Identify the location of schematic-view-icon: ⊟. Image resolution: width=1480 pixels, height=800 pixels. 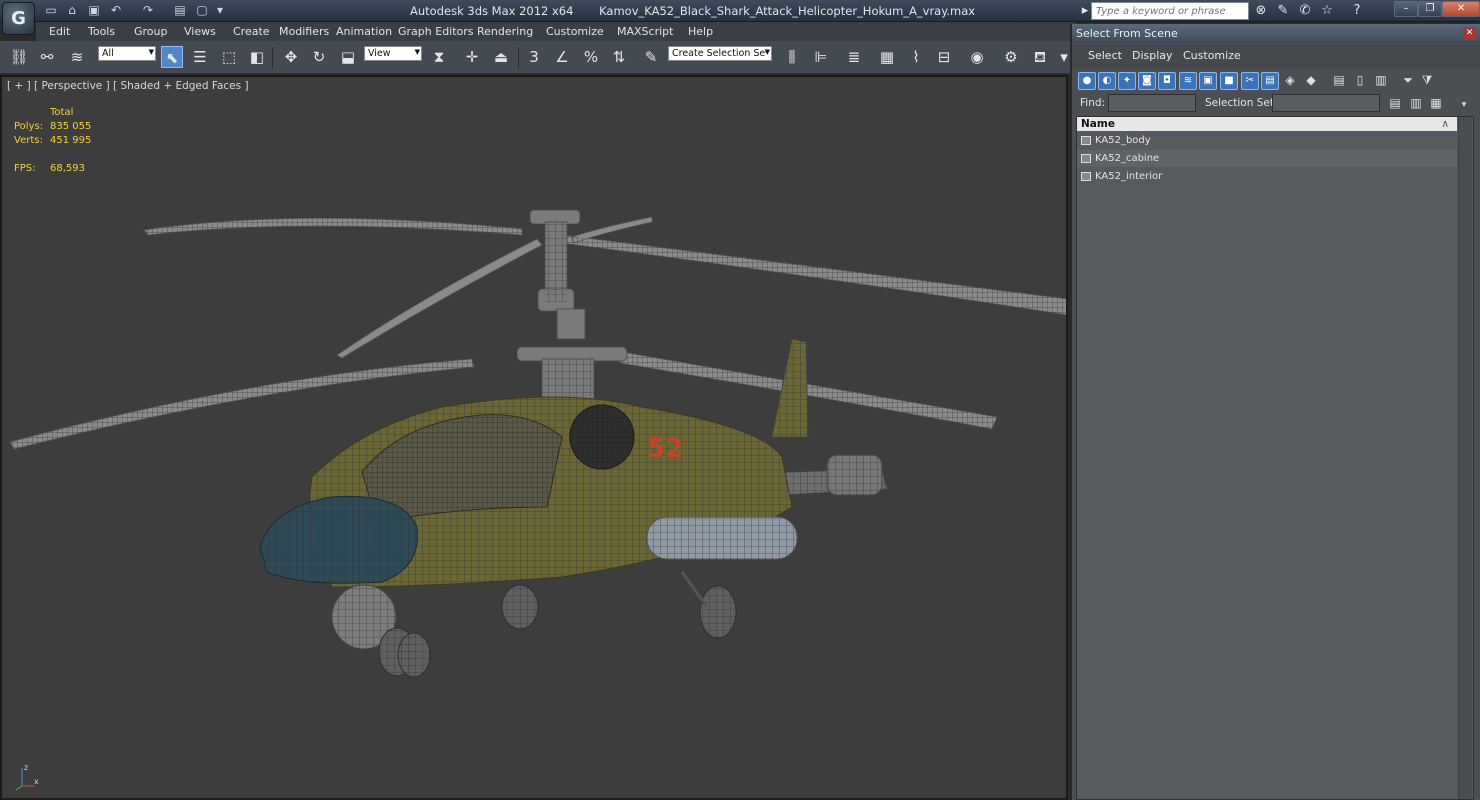
(944, 57).